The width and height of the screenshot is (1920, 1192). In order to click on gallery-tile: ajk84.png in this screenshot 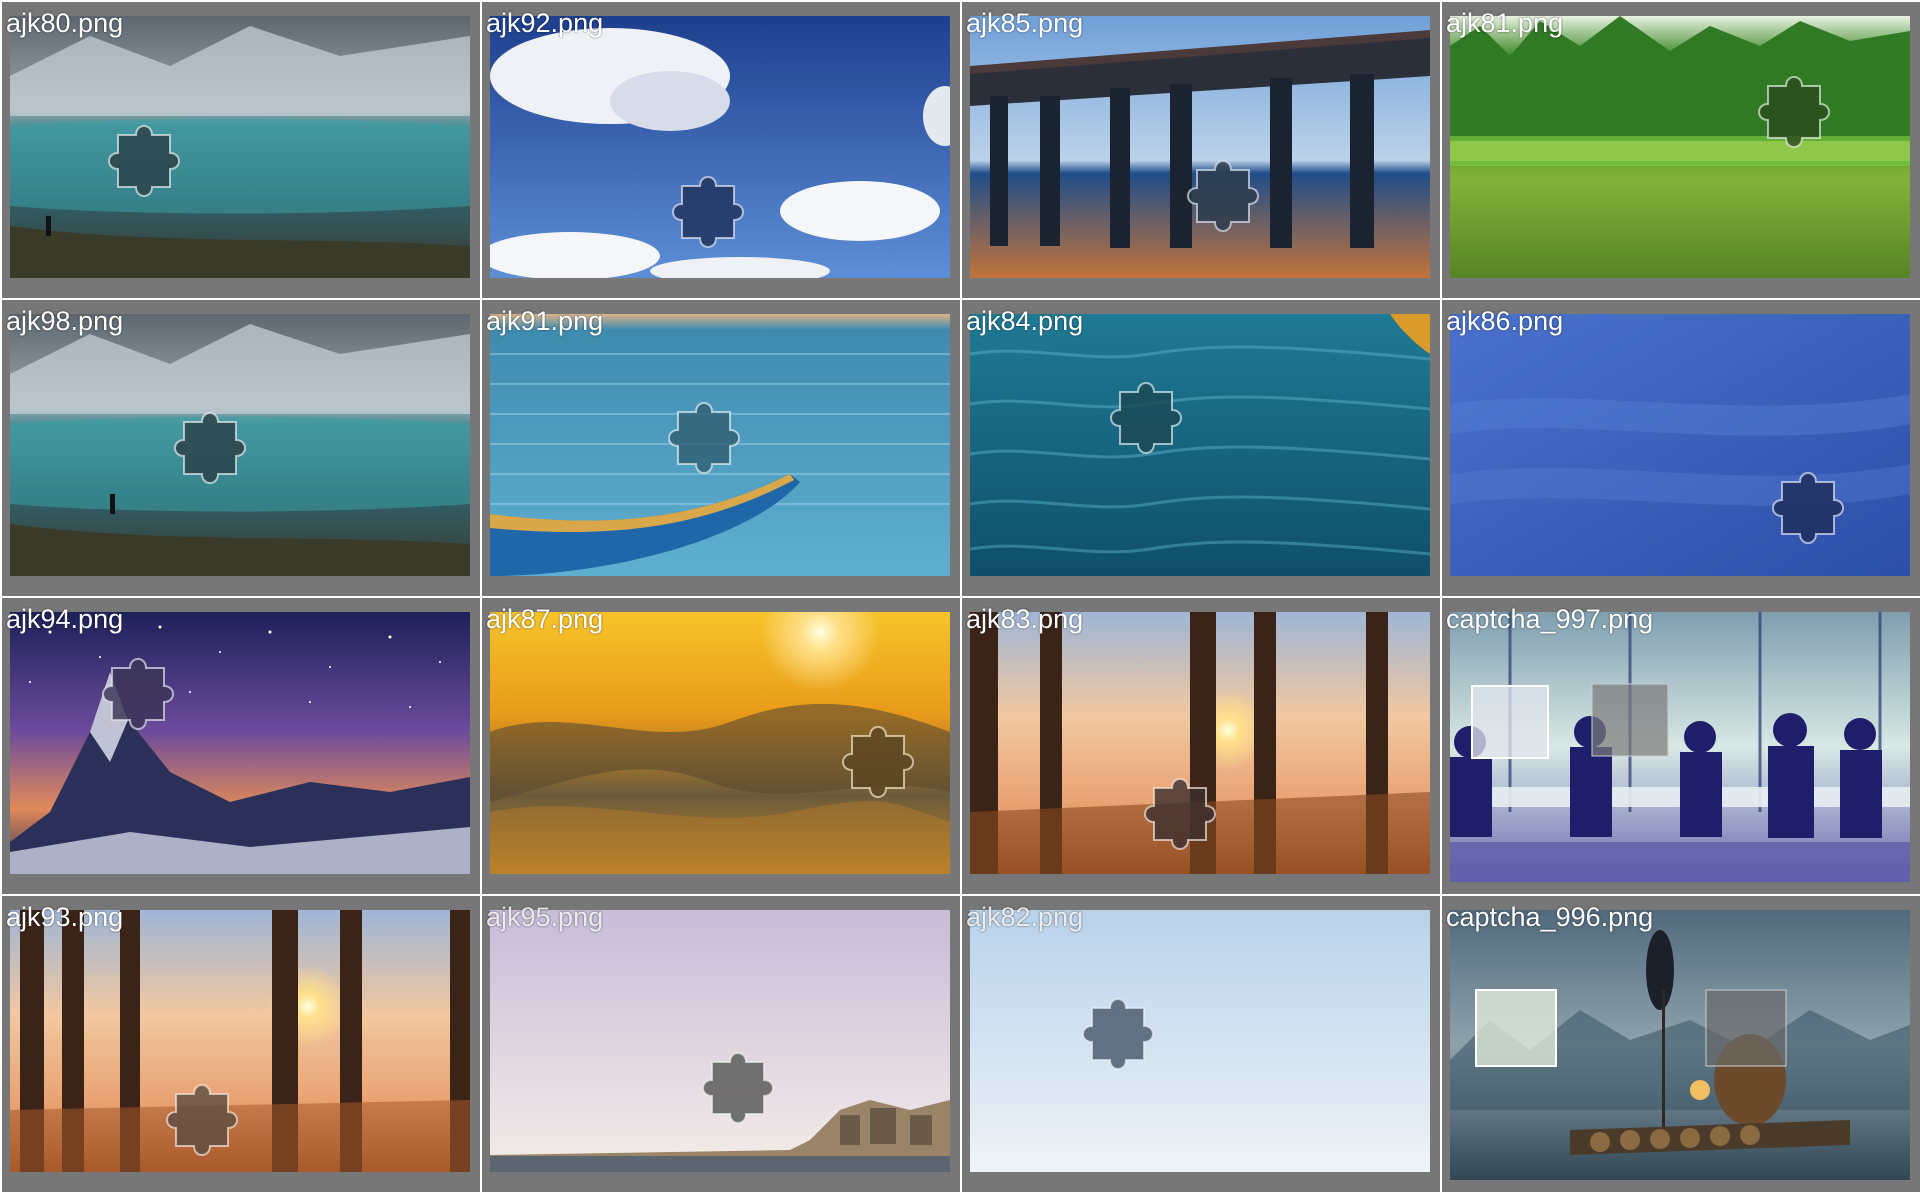, I will do `click(1200, 447)`.